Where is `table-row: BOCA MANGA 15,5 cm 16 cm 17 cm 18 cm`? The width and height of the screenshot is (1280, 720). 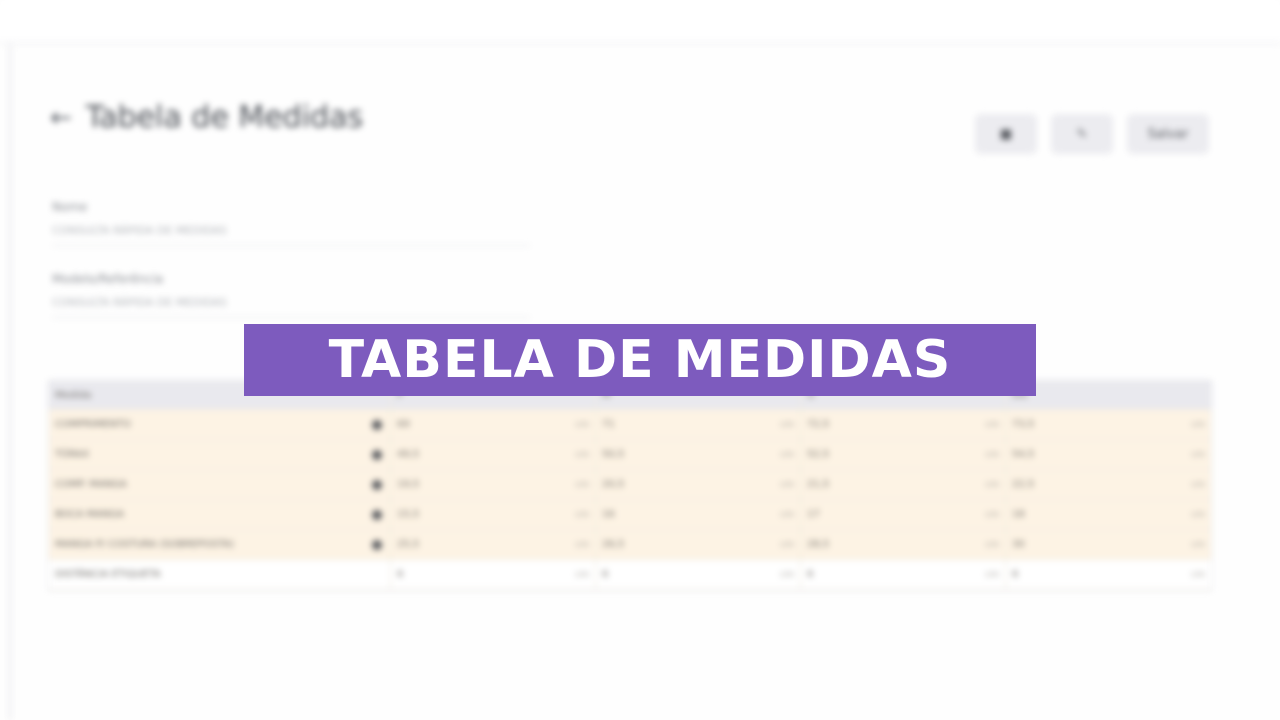 table-row: BOCA MANGA 15,5 cm 16 cm 17 cm 18 cm is located at coordinates (630, 515).